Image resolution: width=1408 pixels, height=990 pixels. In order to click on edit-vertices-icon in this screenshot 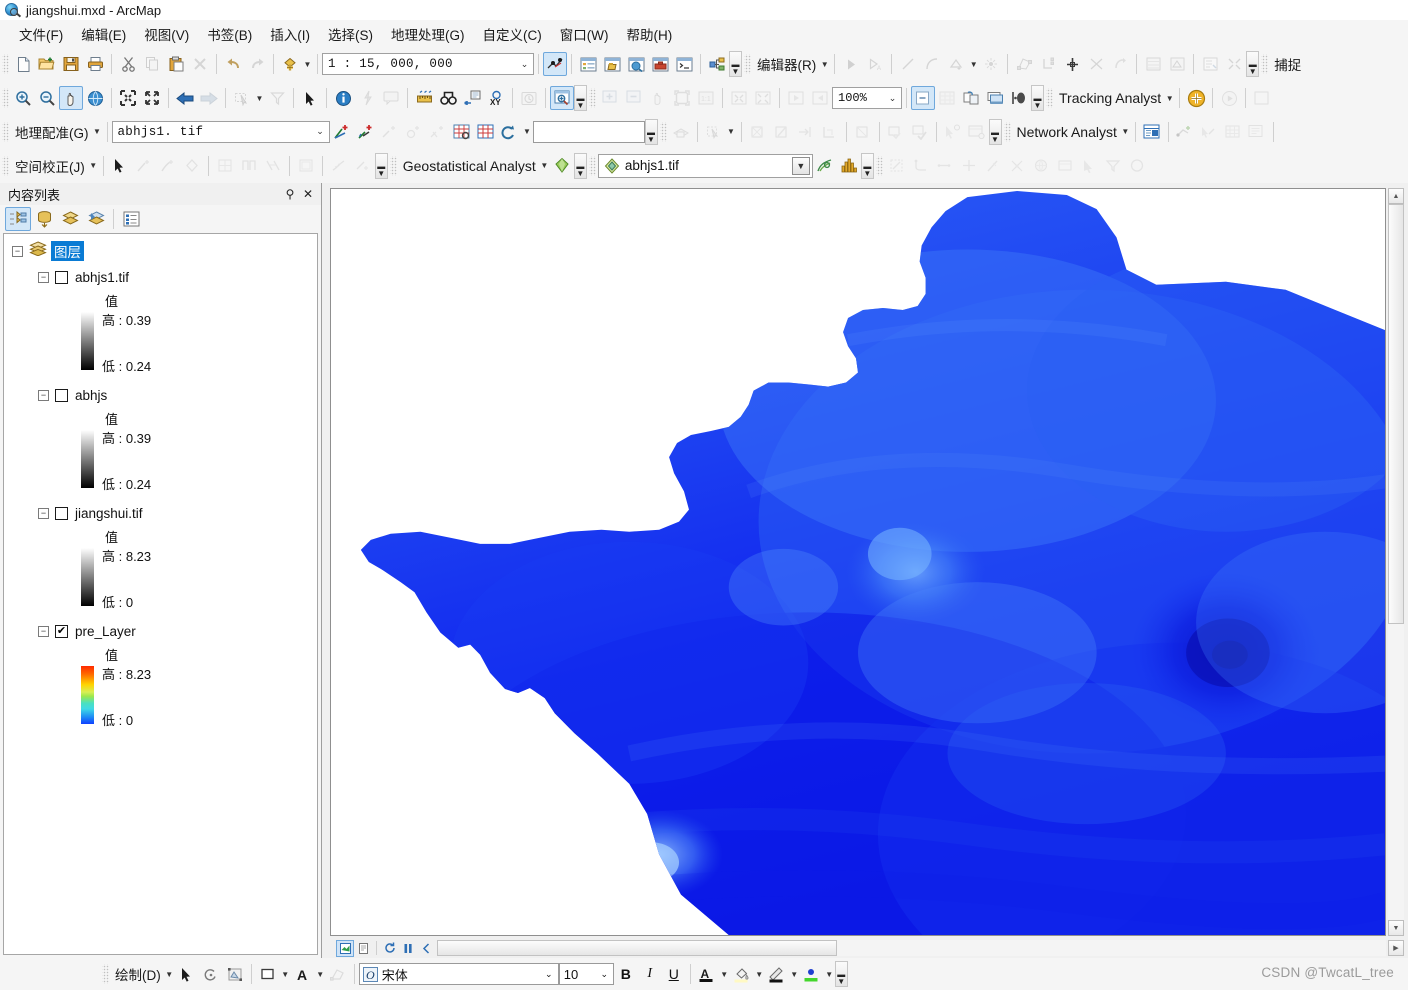, I will do `click(235, 974)`.